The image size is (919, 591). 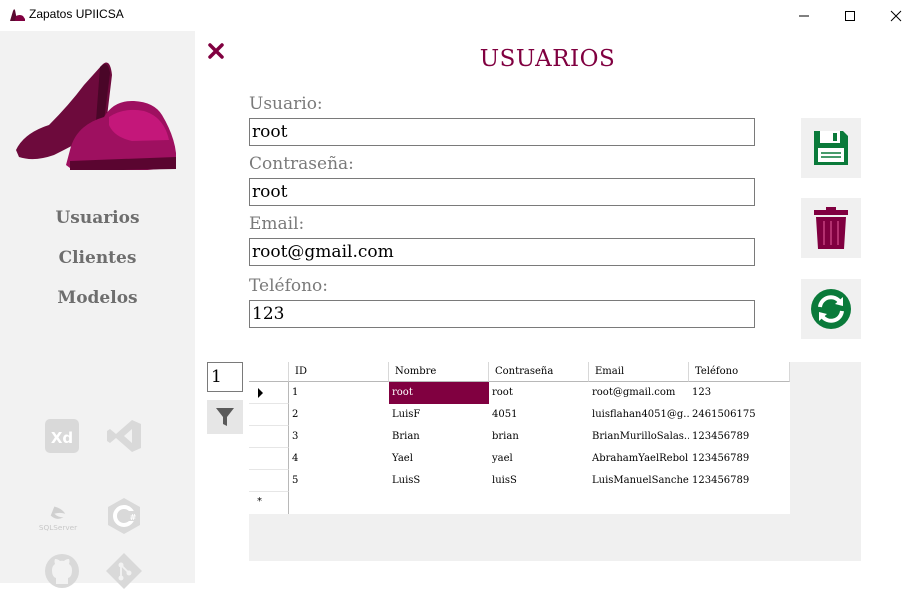 I want to click on minimize-button, so click(x=804, y=15).